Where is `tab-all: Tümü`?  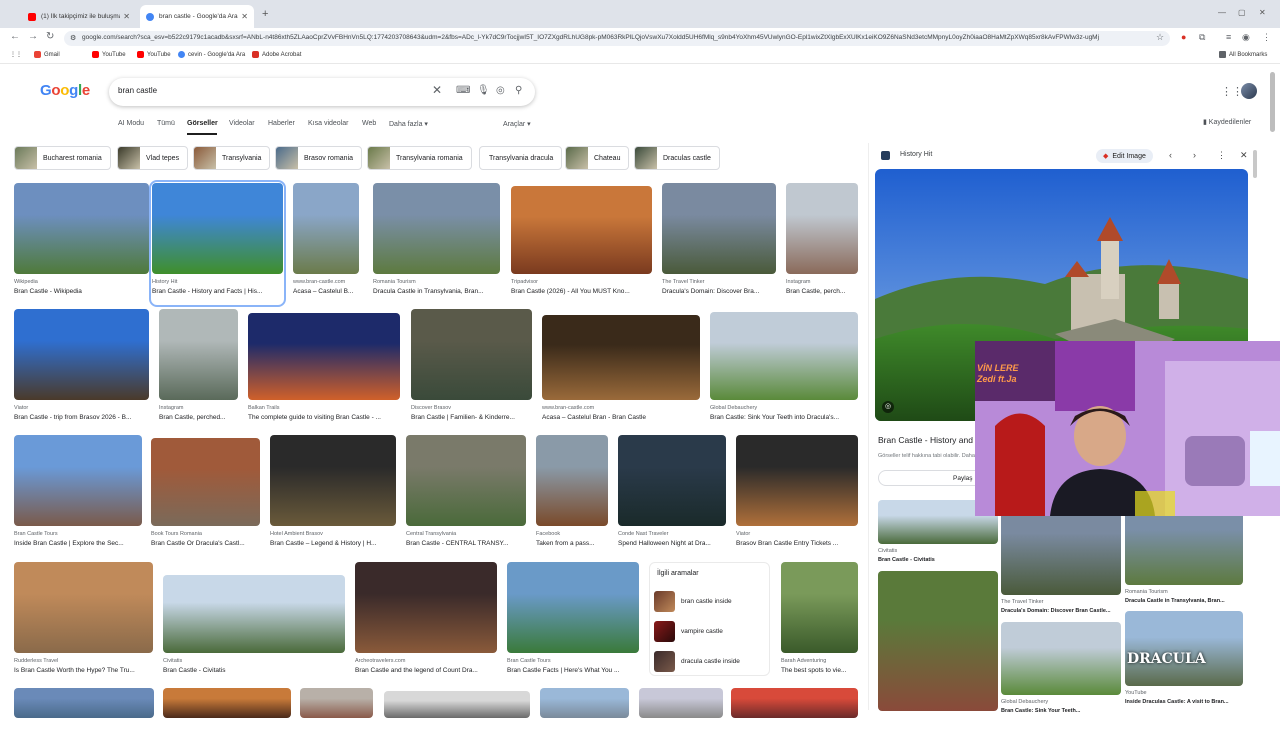
tab-all: Tümü is located at coordinates (166, 123).